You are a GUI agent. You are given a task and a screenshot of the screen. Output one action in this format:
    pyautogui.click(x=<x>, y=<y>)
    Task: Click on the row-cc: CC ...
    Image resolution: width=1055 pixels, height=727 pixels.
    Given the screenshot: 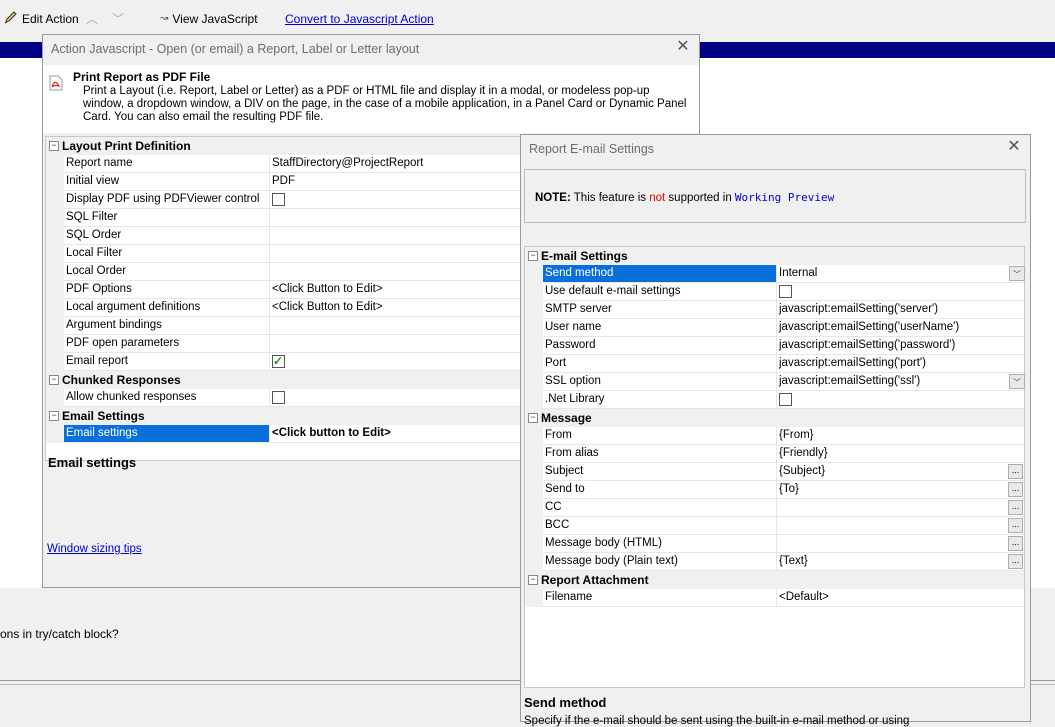 What is the action you would take?
    pyautogui.click(x=774, y=508)
    